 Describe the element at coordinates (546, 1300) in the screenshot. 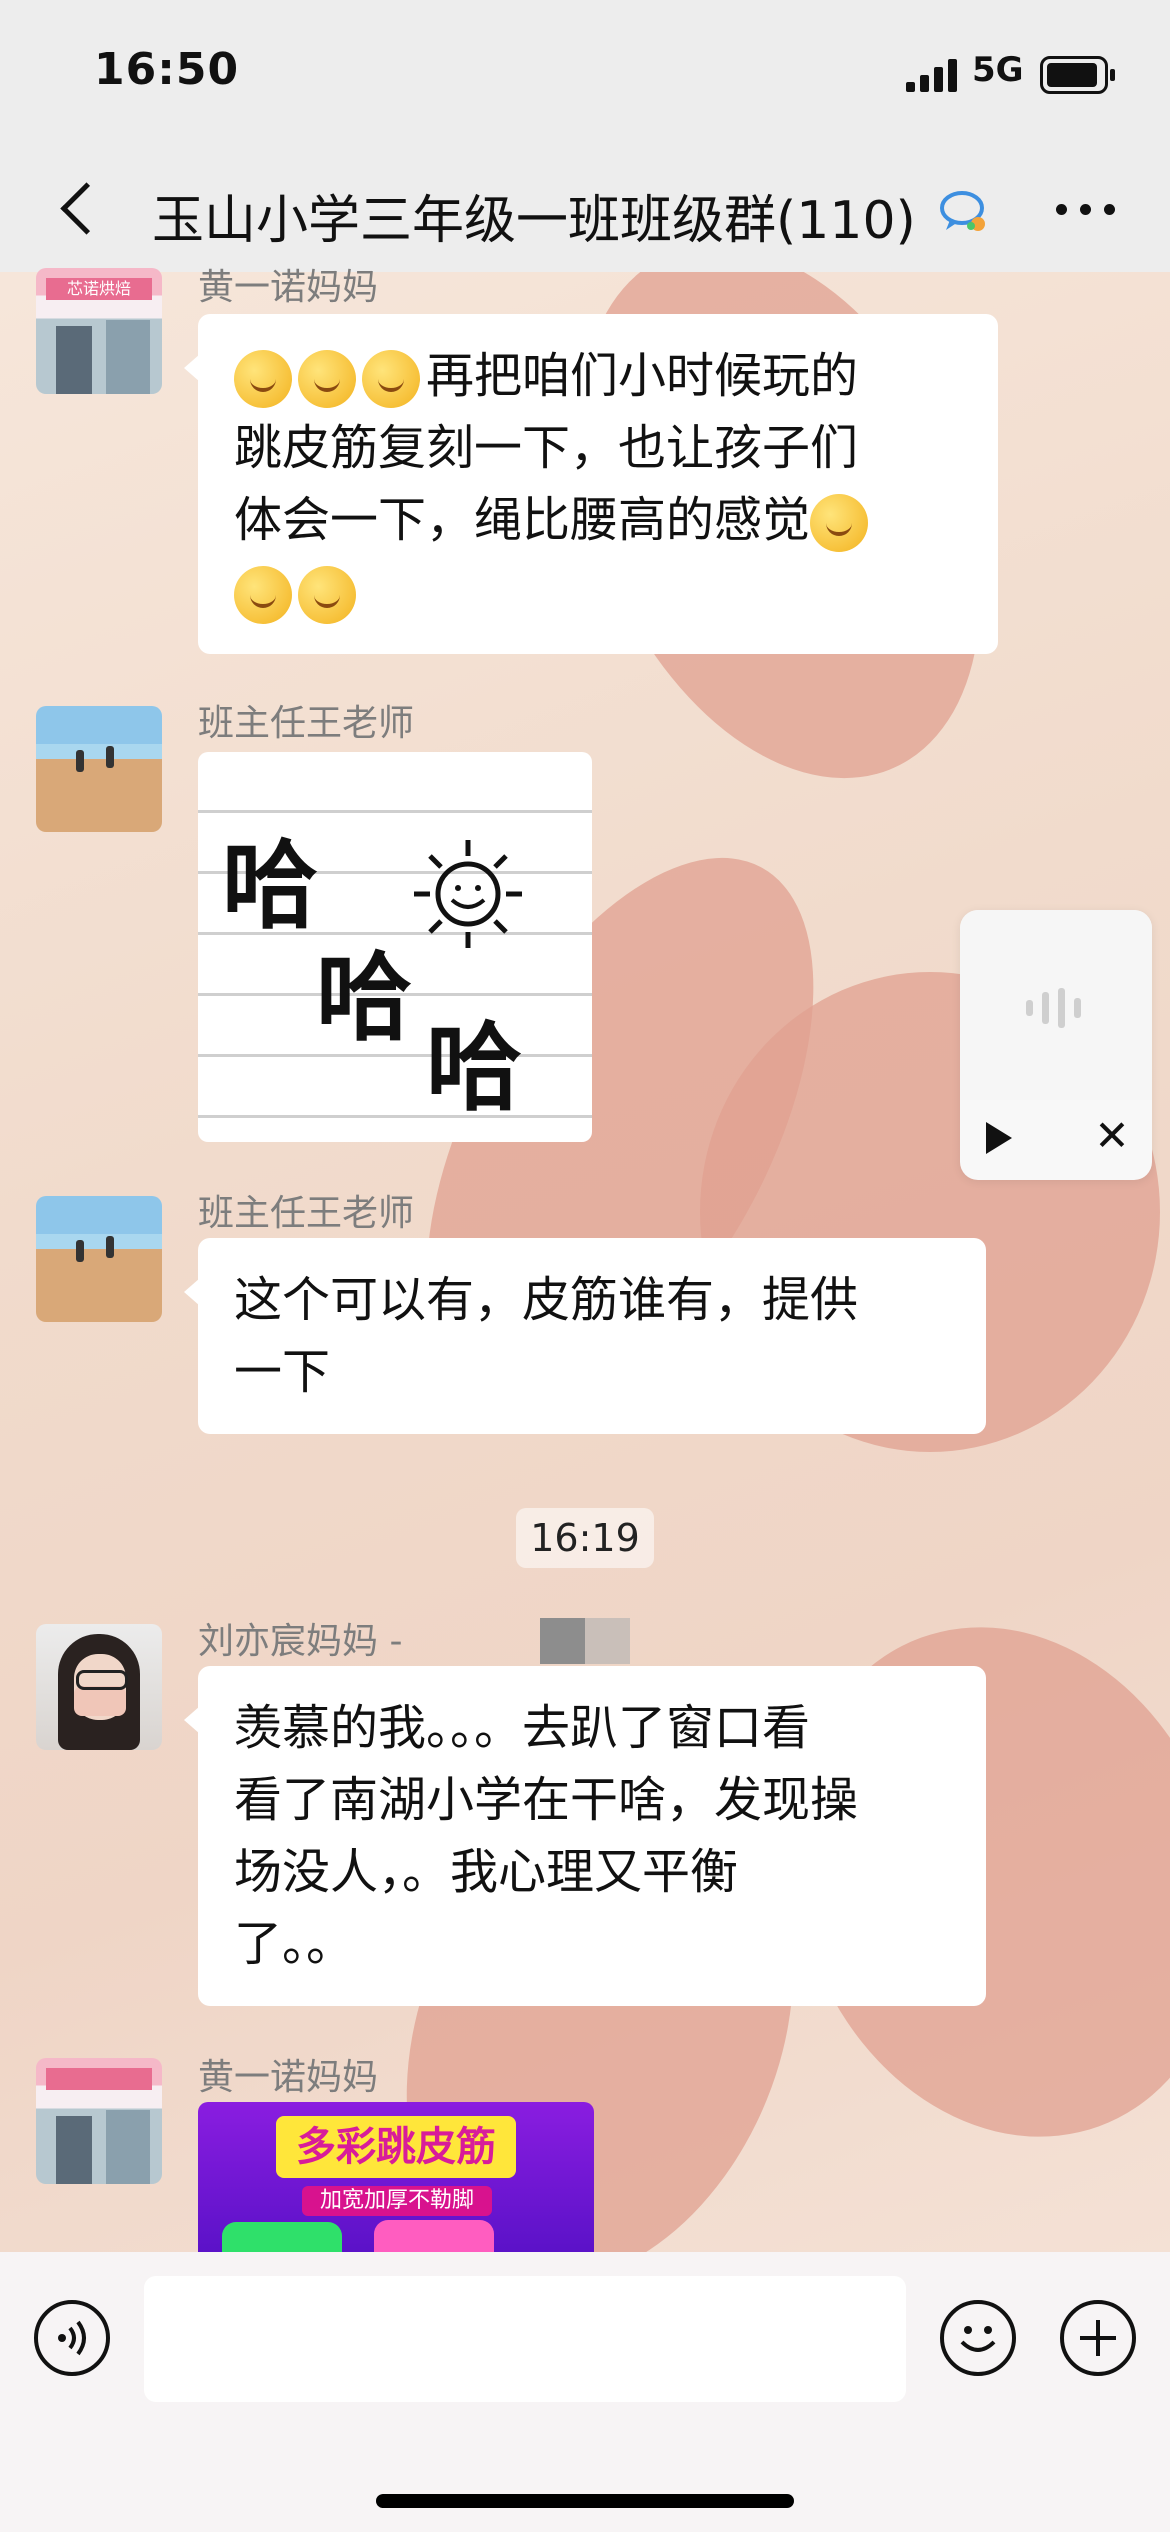

I see `message-line: 这个可以有，皮筋谁有，提供` at that location.